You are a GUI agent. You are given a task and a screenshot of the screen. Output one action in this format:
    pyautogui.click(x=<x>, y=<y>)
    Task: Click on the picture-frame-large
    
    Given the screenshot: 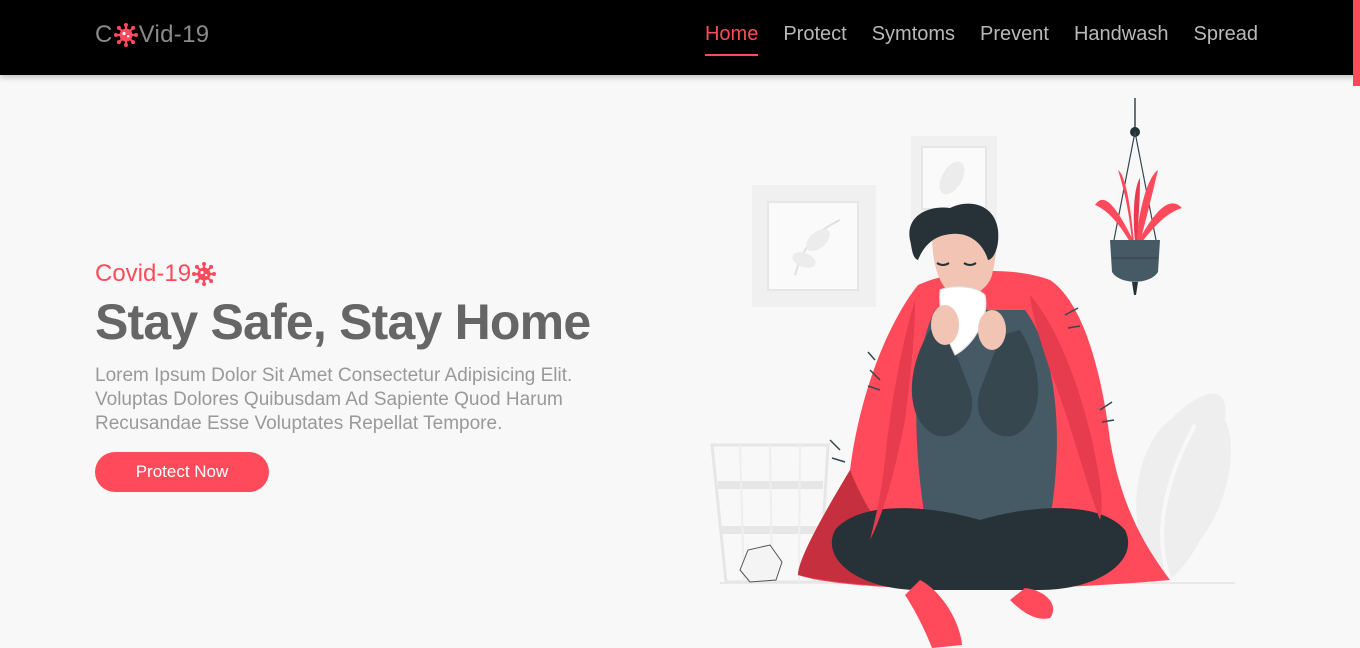 What is the action you would take?
    pyautogui.click(x=814, y=246)
    